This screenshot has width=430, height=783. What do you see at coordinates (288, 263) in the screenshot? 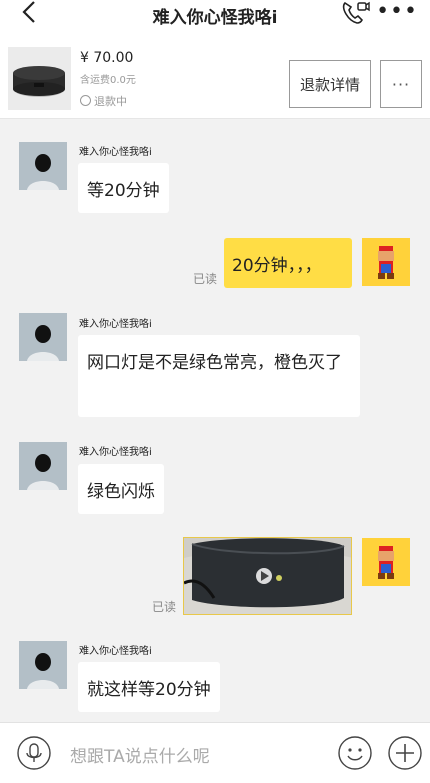
I see `message-bubble: 20分钟，，，` at bounding box center [288, 263].